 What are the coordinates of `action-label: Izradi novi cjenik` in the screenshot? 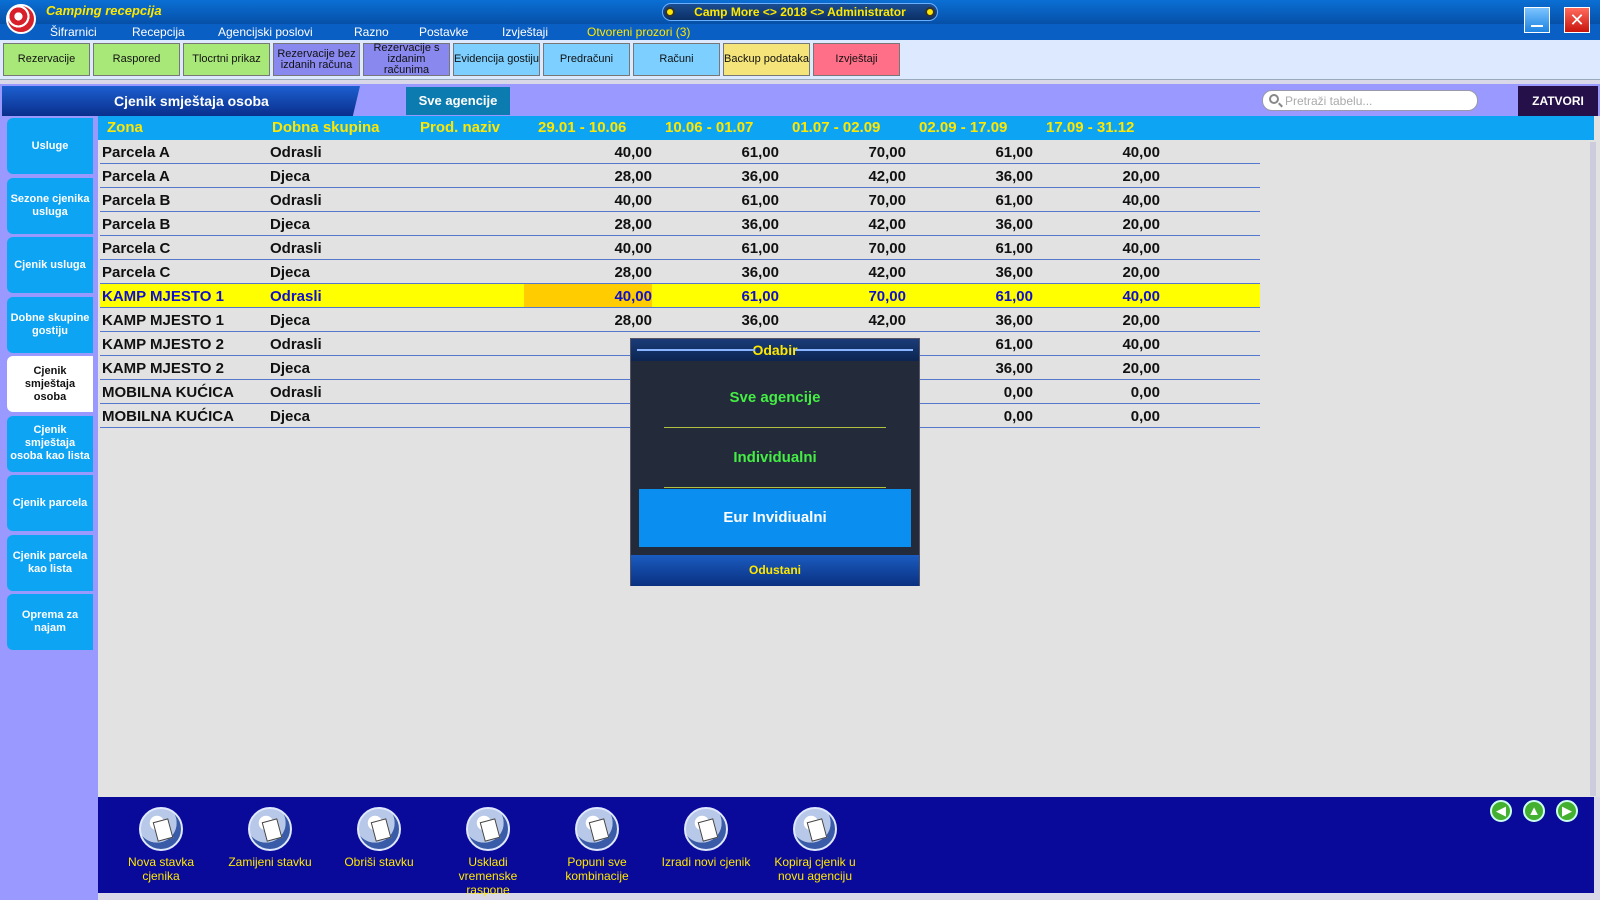 It's located at (706, 862).